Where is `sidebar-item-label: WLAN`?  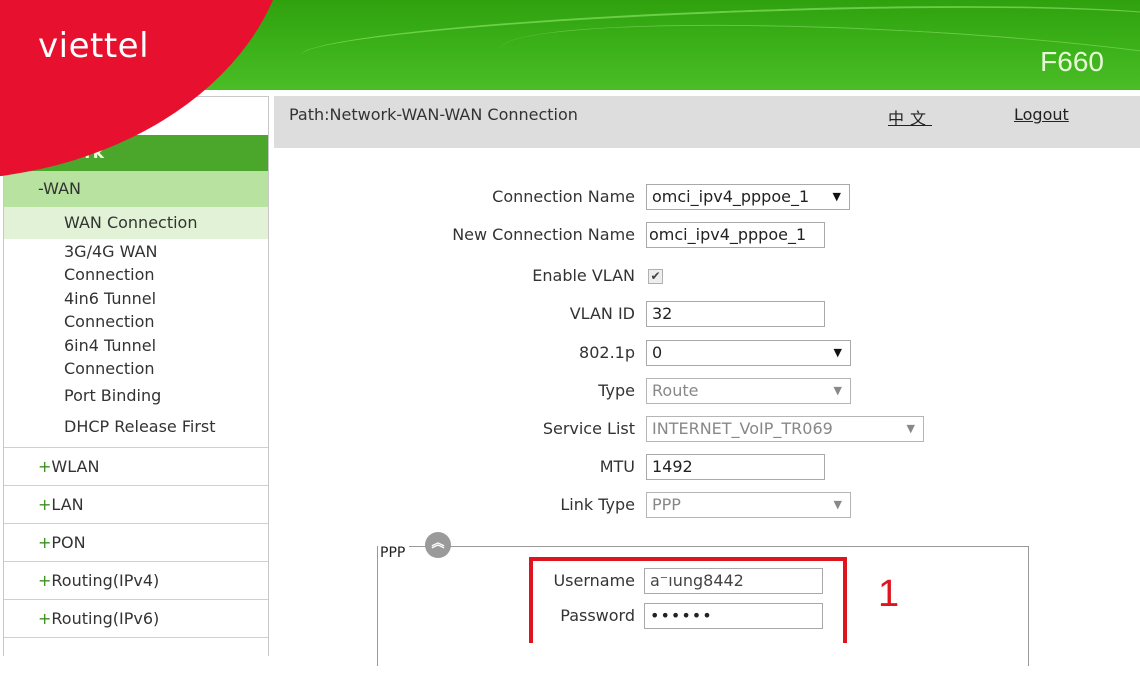 sidebar-item-label: WLAN is located at coordinates (75, 466).